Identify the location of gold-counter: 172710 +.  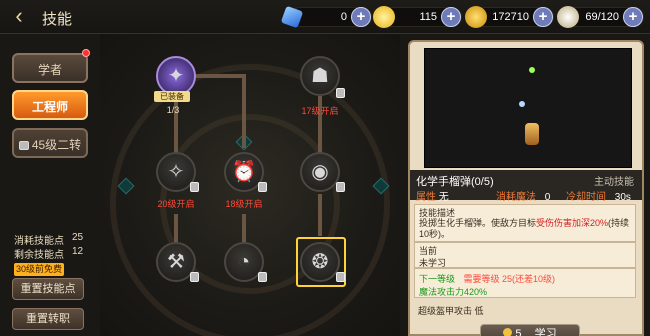
(509, 17).